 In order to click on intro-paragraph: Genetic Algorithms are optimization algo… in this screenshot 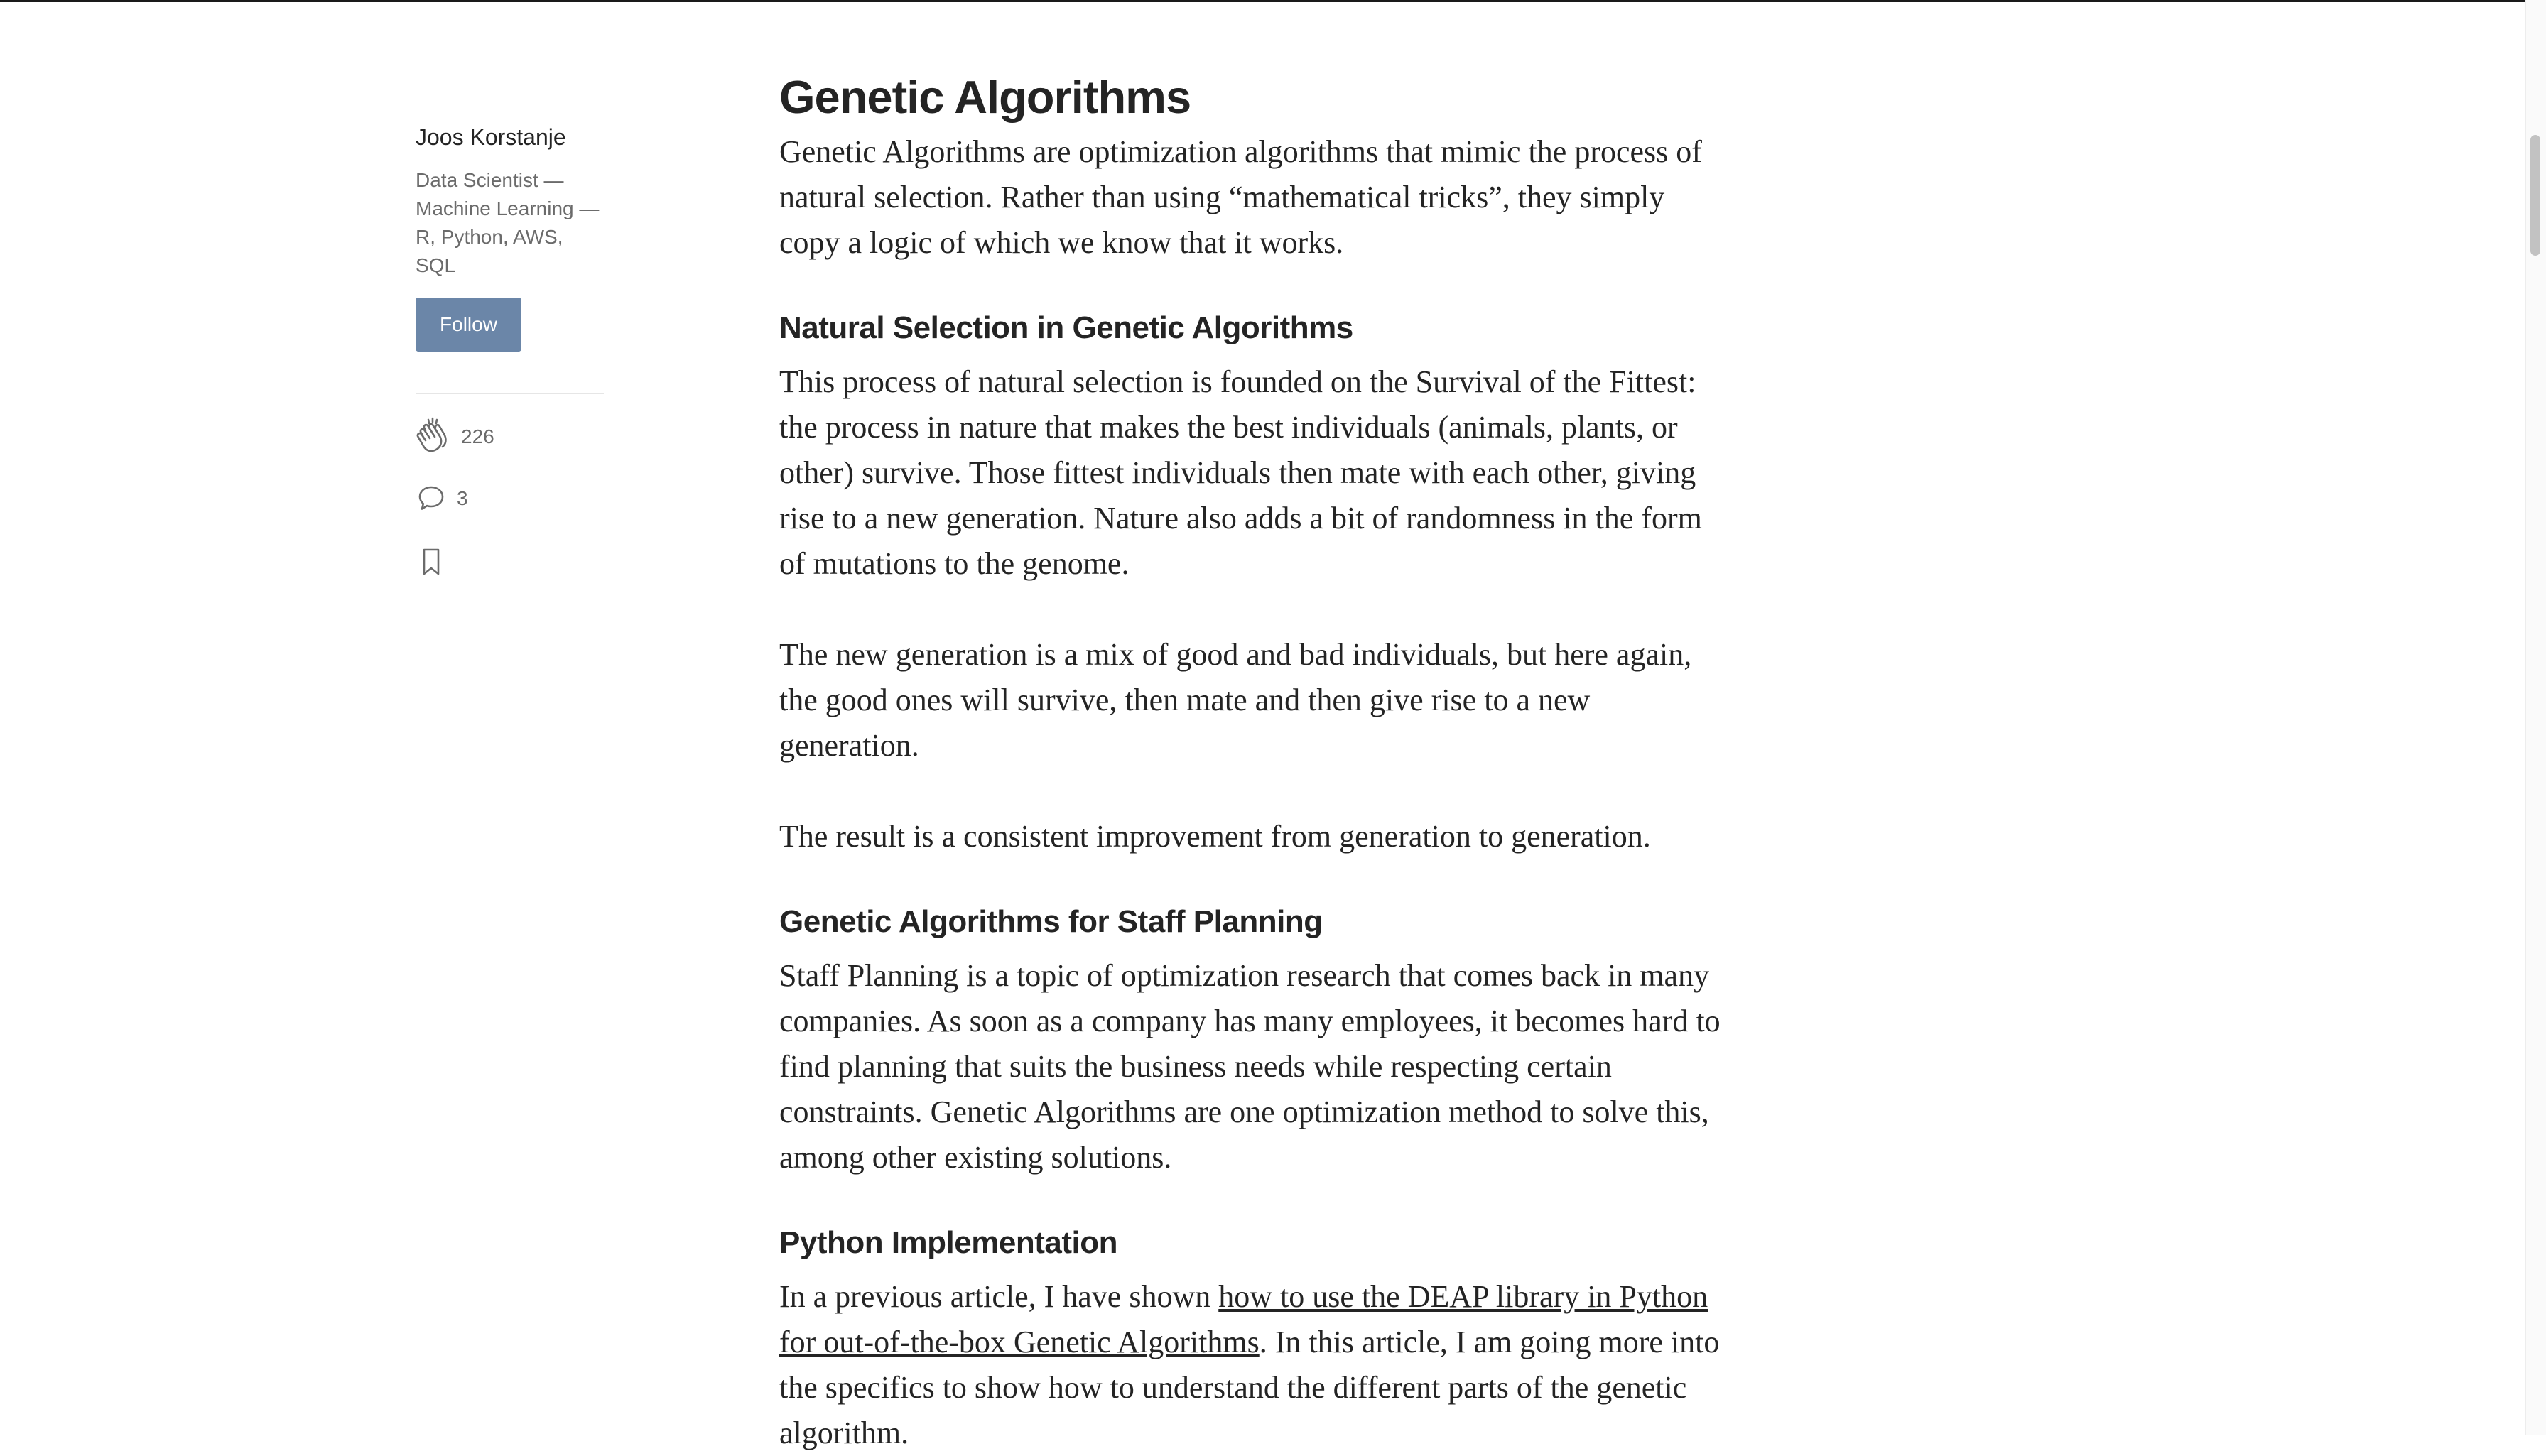, I will do `click(1240, 197)`.